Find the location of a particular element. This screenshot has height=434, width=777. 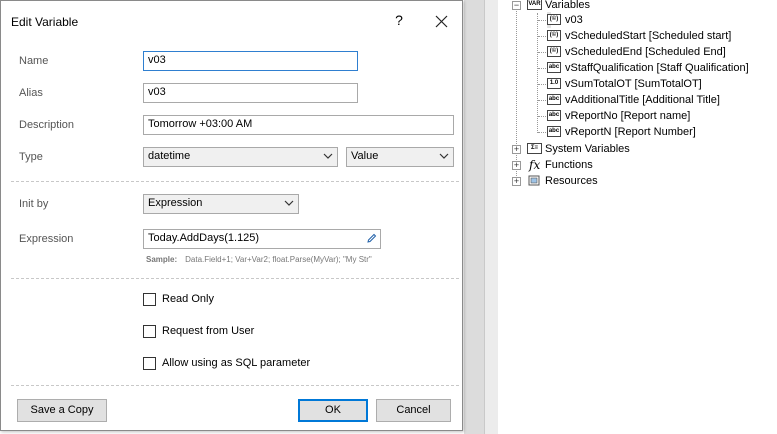

tree-item-label: vReportNo [Report name] is located at coordinates (628, 116).